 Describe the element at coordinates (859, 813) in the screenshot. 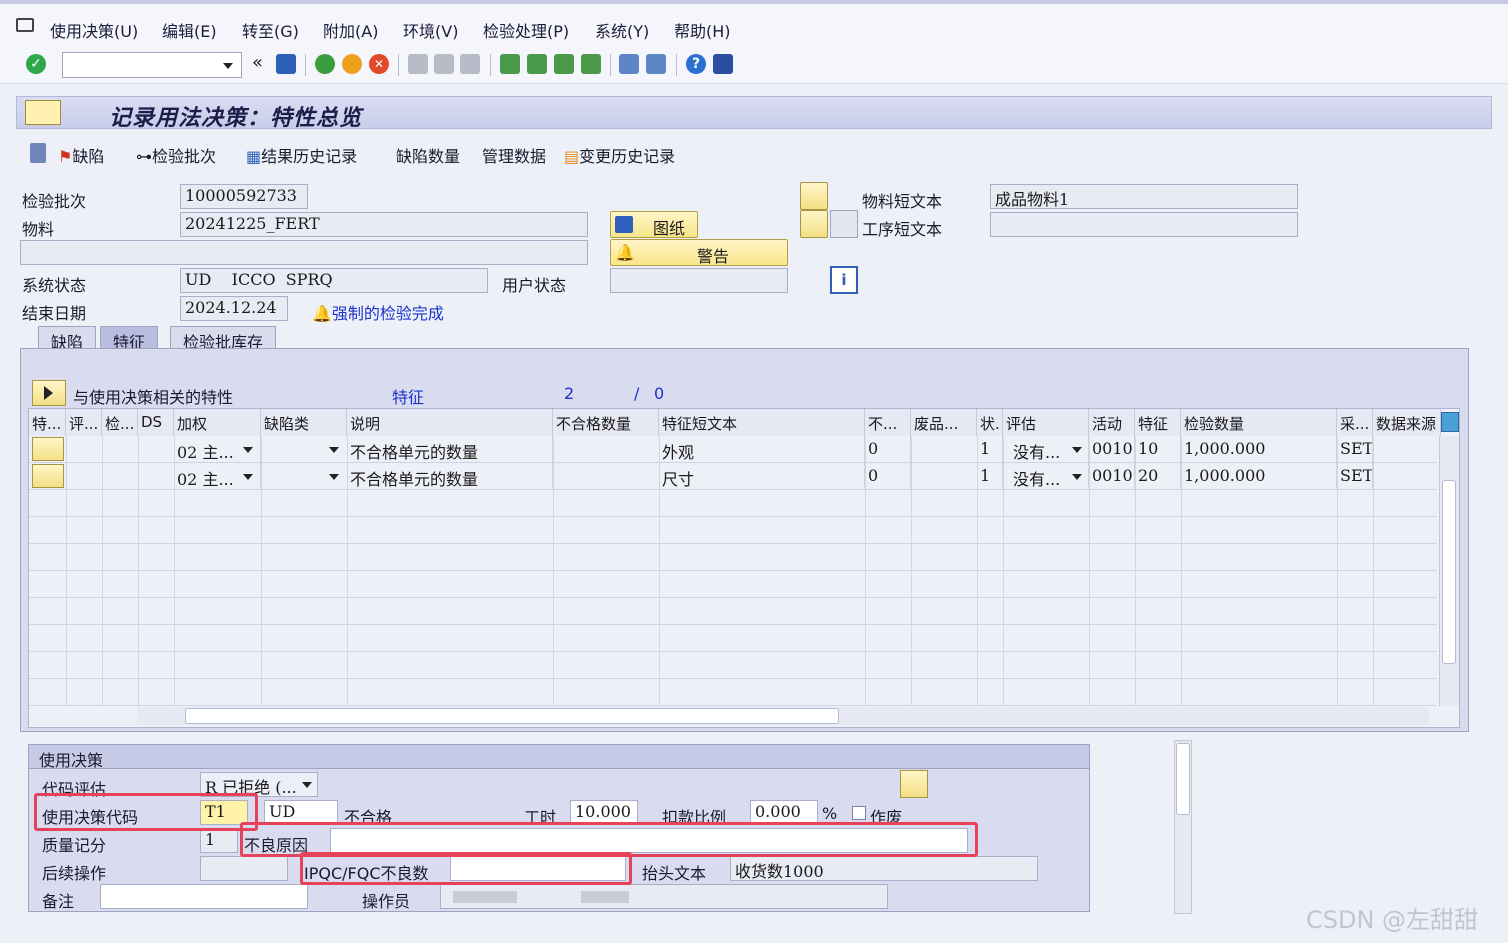

I see `void-checkbox` at that location.